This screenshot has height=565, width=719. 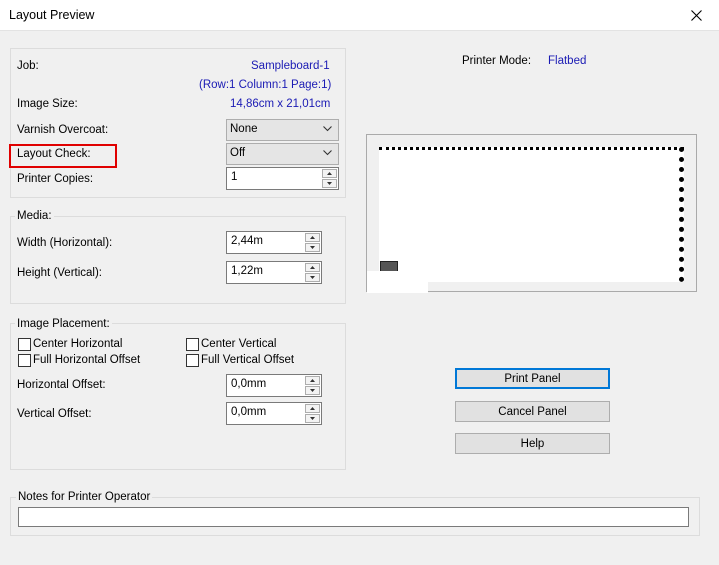 What do you see at coordinates (247, 271) in the screenshot?
I see `media-height-value: 1,22m` at bounding box center [247, 271].